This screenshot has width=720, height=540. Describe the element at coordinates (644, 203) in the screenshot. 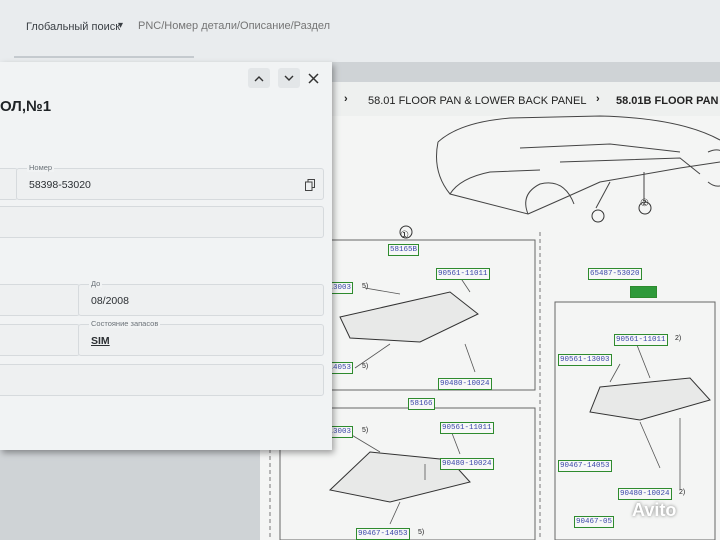

I see `callout-2: ②` at that location.